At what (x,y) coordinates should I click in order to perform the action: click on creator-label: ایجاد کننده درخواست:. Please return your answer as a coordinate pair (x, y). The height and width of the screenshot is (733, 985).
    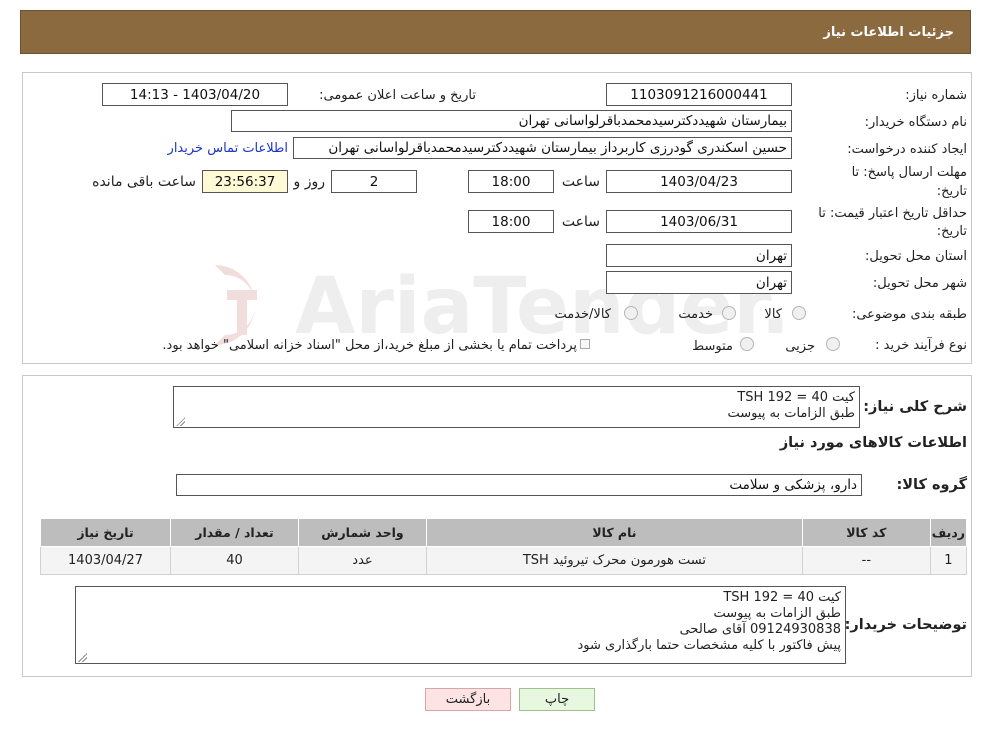
    Looking at the image, I should click on (907, 149).